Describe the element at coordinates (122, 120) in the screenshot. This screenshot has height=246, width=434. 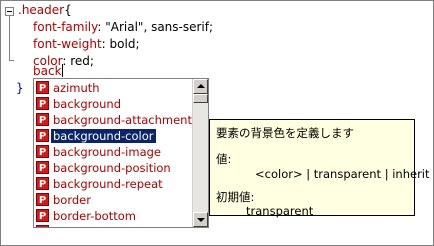
I see `autocomplete-item-label: background-attachment` at that location.